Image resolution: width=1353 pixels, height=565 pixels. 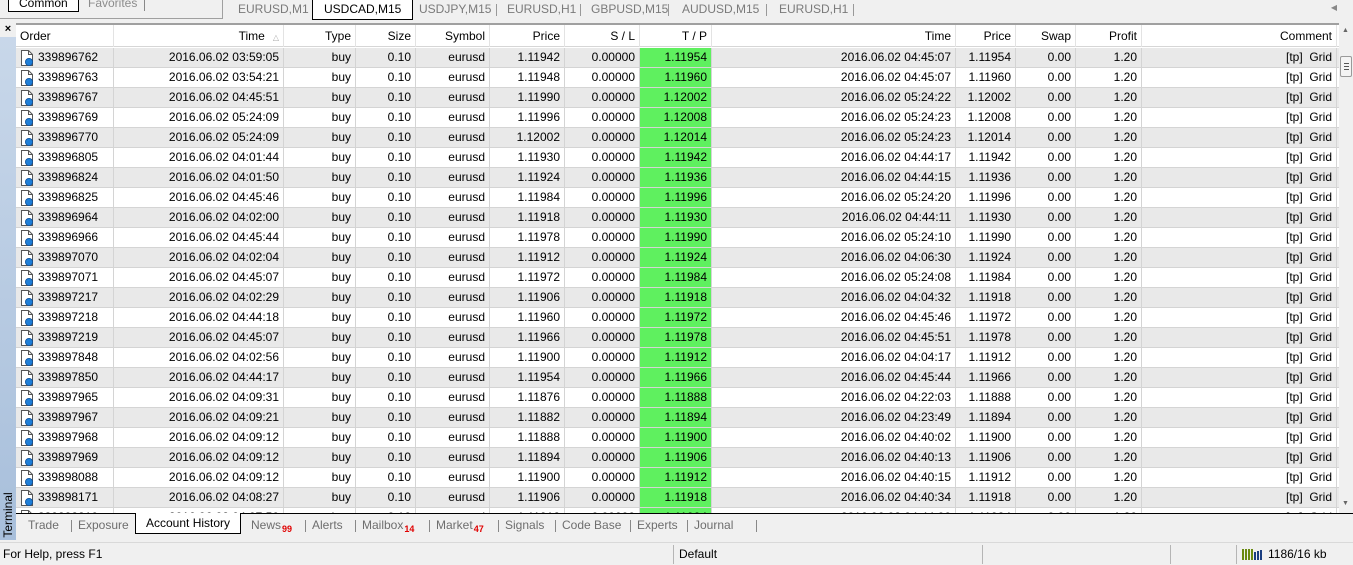 What do you see at coordinates (455, 10) in the screenshot?
I see `chart-tab: USDJPY,M15` at bounding box center [455, 10].